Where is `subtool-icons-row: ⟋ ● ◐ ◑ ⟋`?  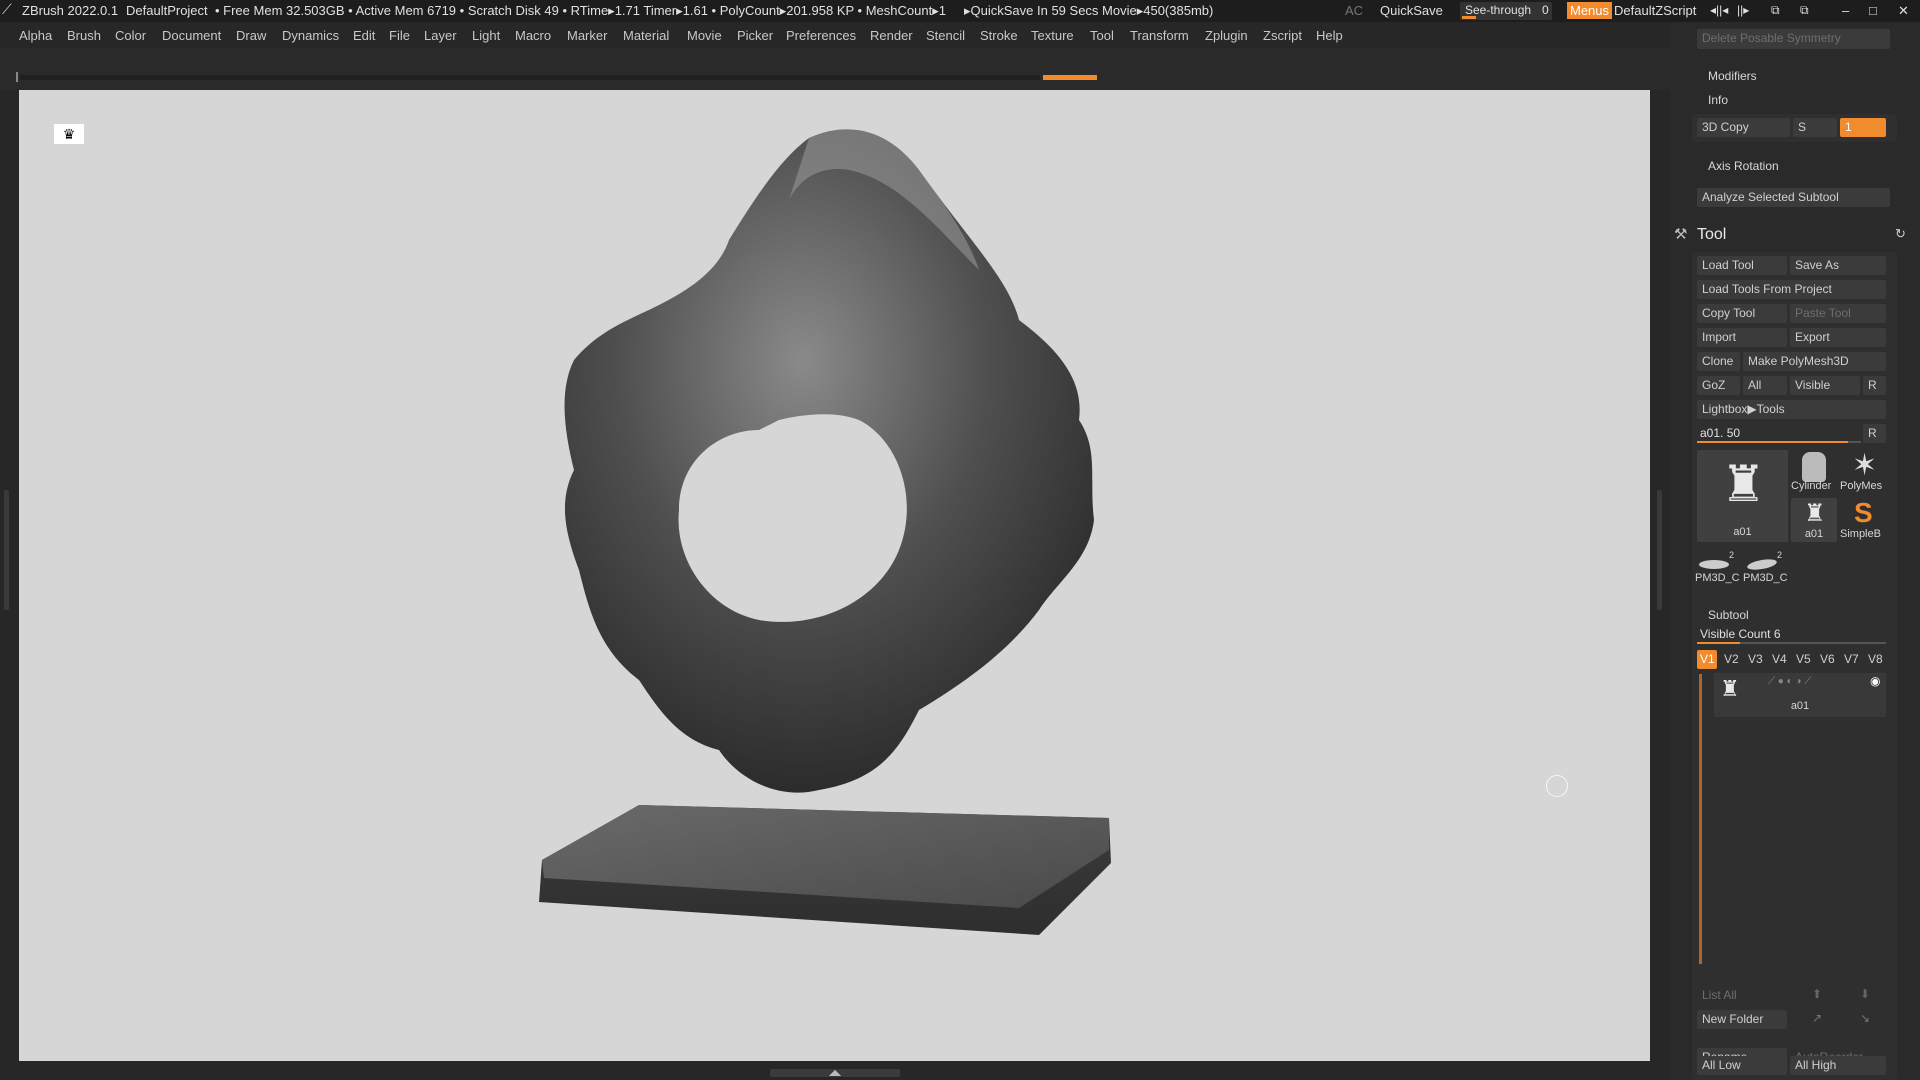 subtool-icons-row: ⟋ ● ◐ ◑ ⟋ is located at coordinates (1789, 681).